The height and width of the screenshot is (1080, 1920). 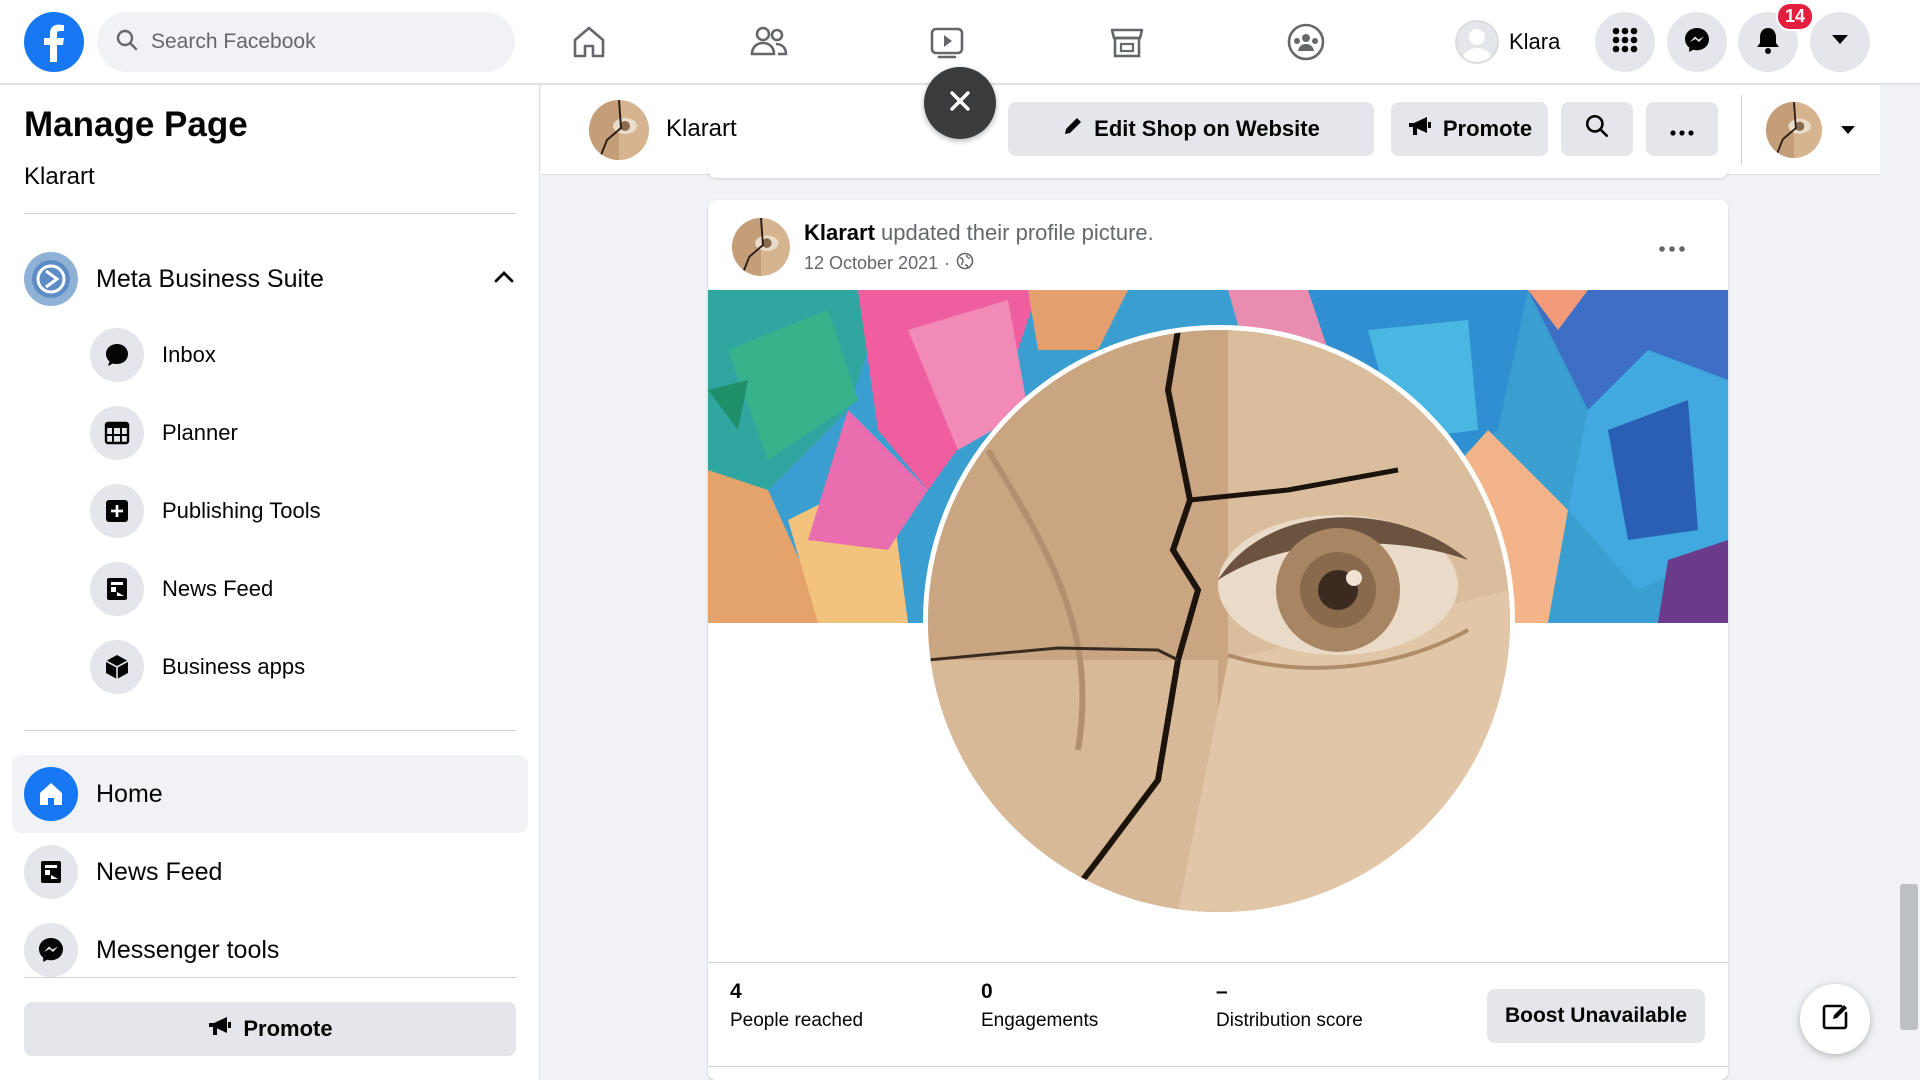 I want to click on chat-icon, so click(x=117, y=355).